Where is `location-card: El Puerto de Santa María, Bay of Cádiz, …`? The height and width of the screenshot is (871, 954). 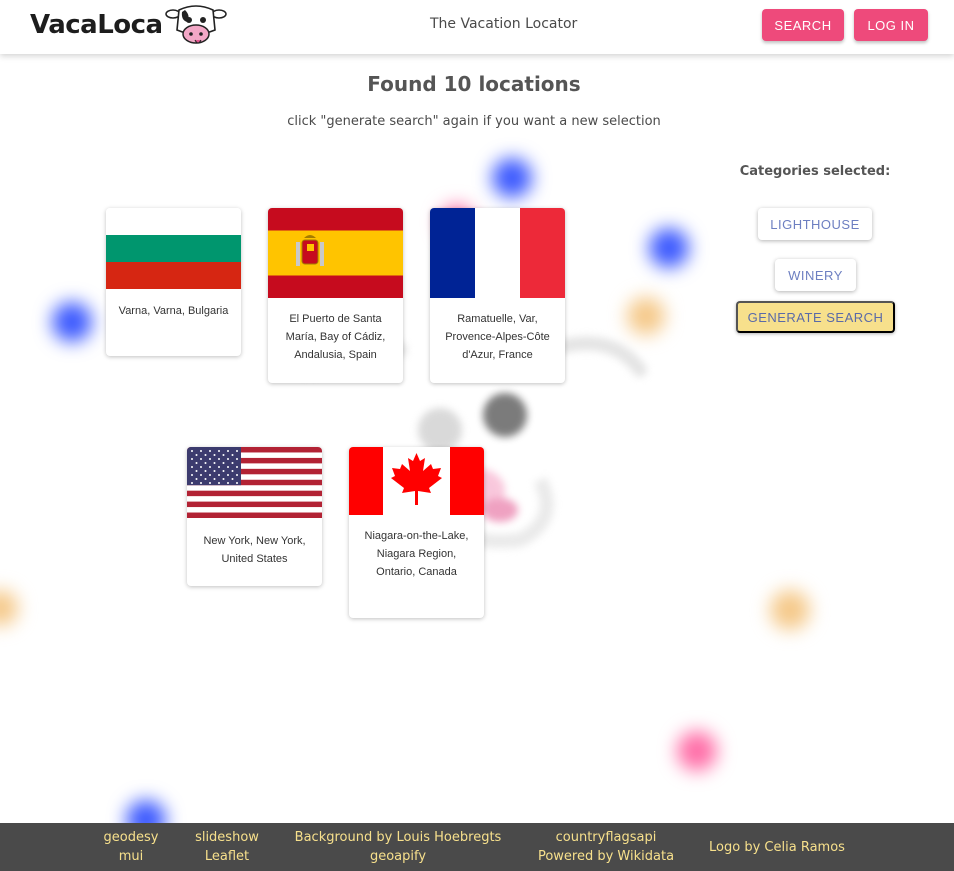 location-card: El Puerto de Santa María, Bay of Cádiz, … is located at coordinates (335, 295).